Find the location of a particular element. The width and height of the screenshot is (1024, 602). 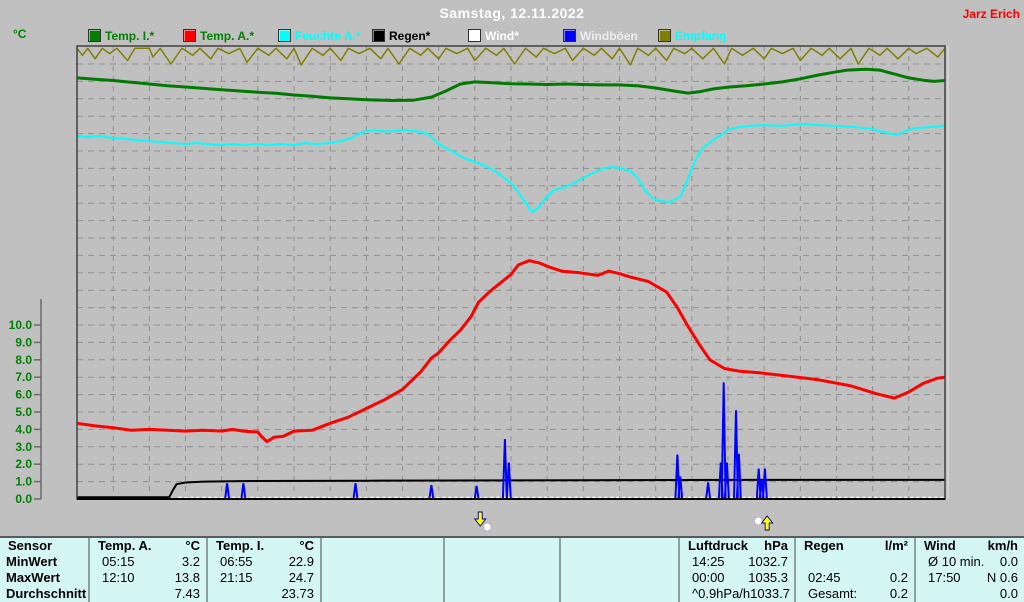

panel-row: 23.73 is located at coordinates (264, 594).